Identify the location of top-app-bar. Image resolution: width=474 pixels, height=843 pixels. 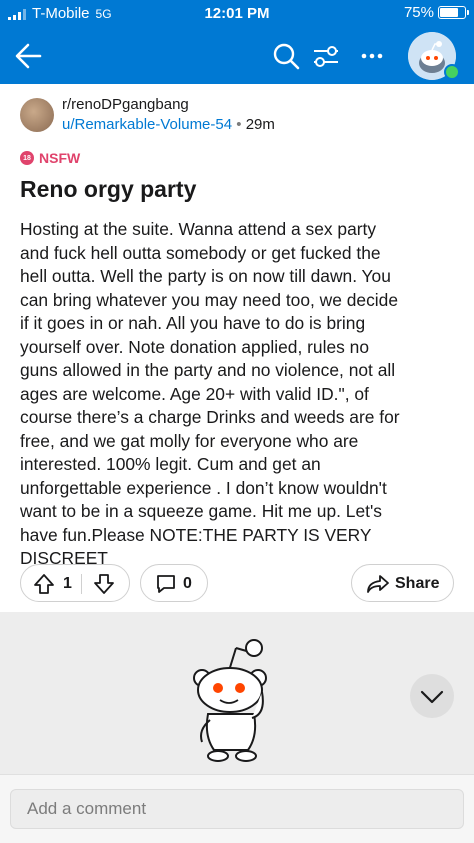
(237, 56).